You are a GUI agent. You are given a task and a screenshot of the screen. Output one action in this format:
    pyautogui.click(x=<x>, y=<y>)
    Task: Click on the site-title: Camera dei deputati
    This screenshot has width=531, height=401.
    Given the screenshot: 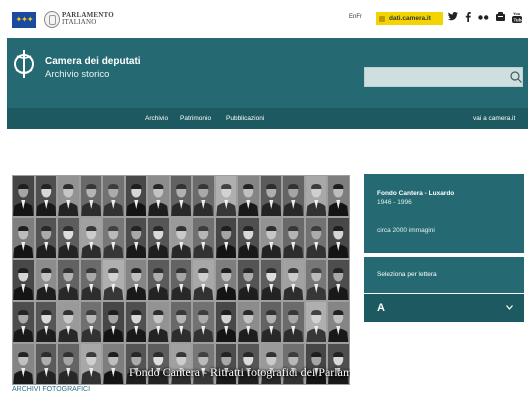 What is the action you would take?
    pyautogui.click(x=93, y=61)
    